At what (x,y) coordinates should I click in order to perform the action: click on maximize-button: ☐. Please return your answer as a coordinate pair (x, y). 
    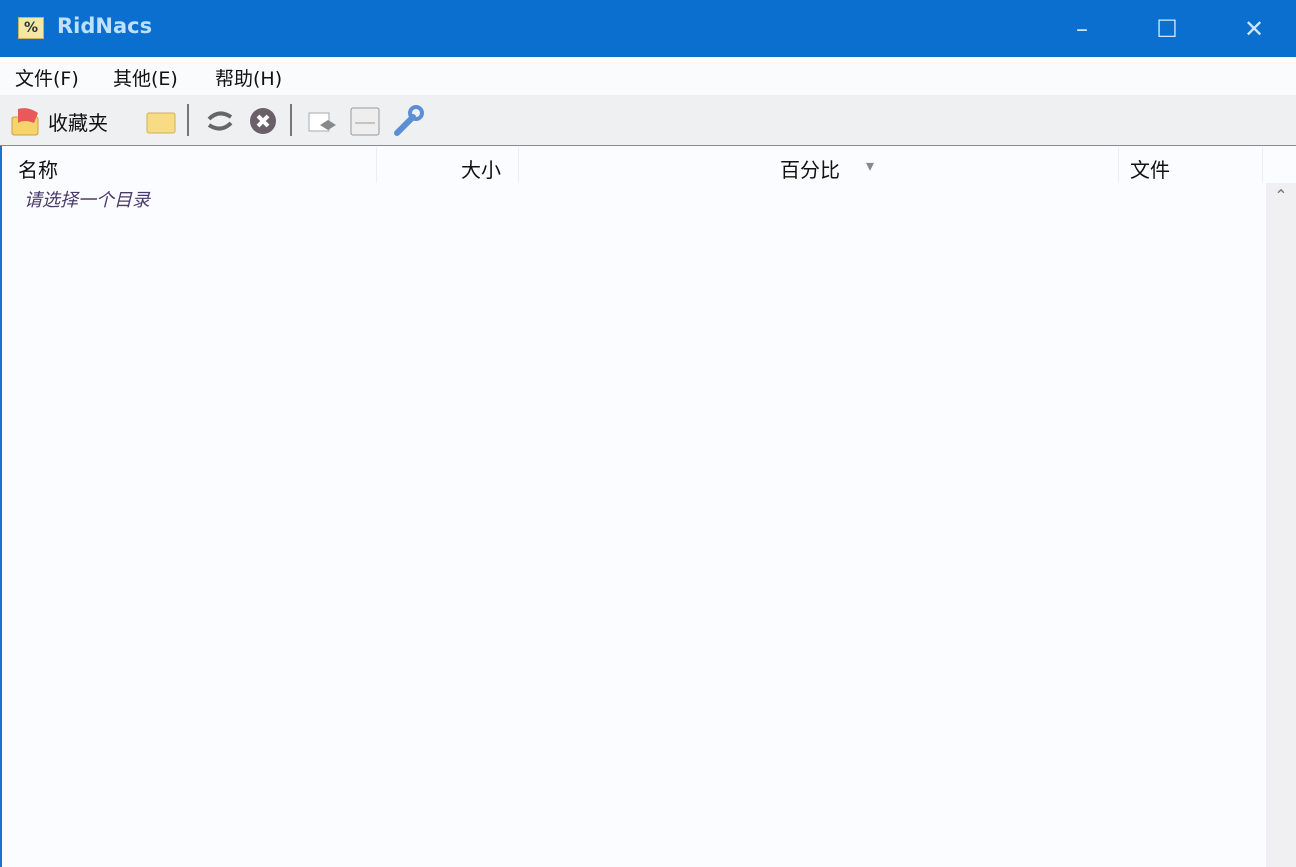
    Looking at the image, I should click on (1167, 29).